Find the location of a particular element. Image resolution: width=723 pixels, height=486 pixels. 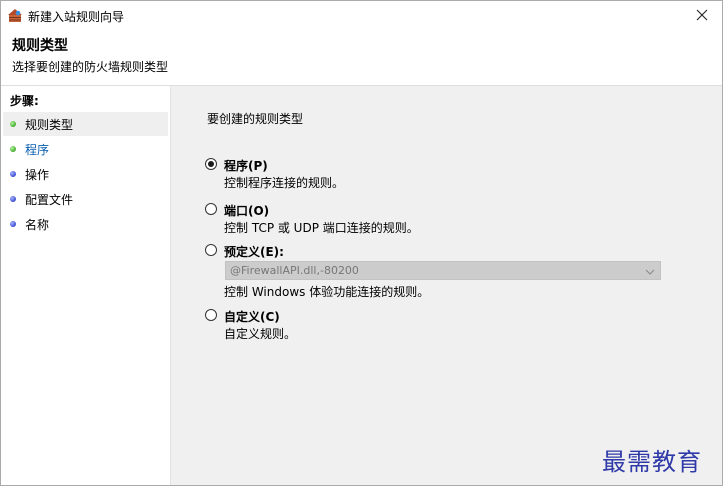

window-title: 新建入站规则向导 is located at coordinates (76, 17).